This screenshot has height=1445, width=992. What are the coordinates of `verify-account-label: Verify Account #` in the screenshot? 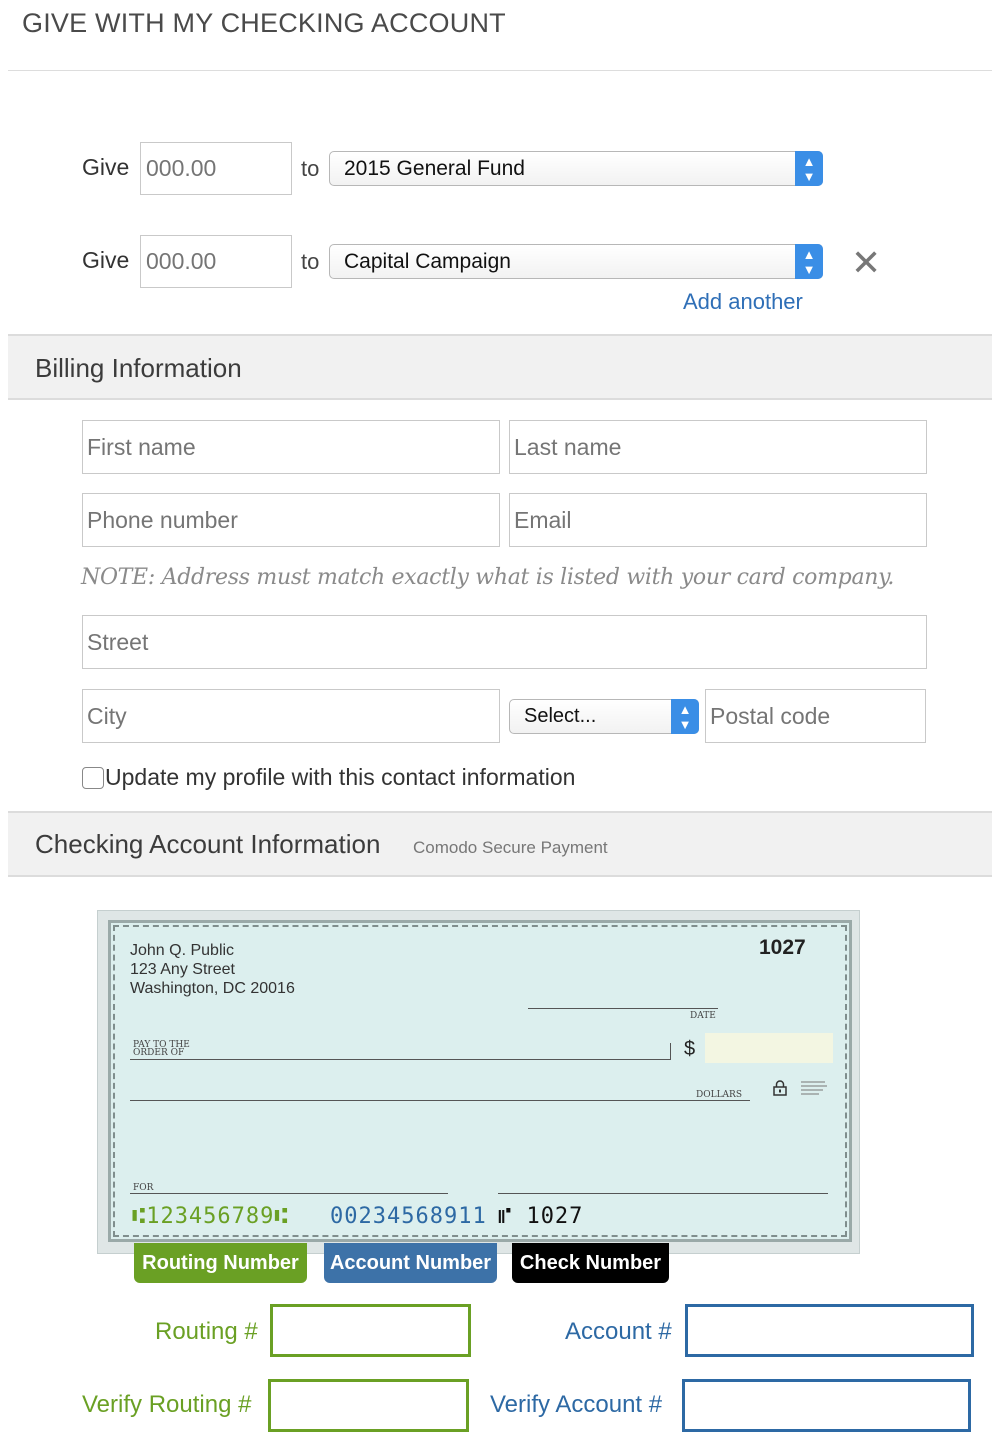 It's located at (576, 1404).